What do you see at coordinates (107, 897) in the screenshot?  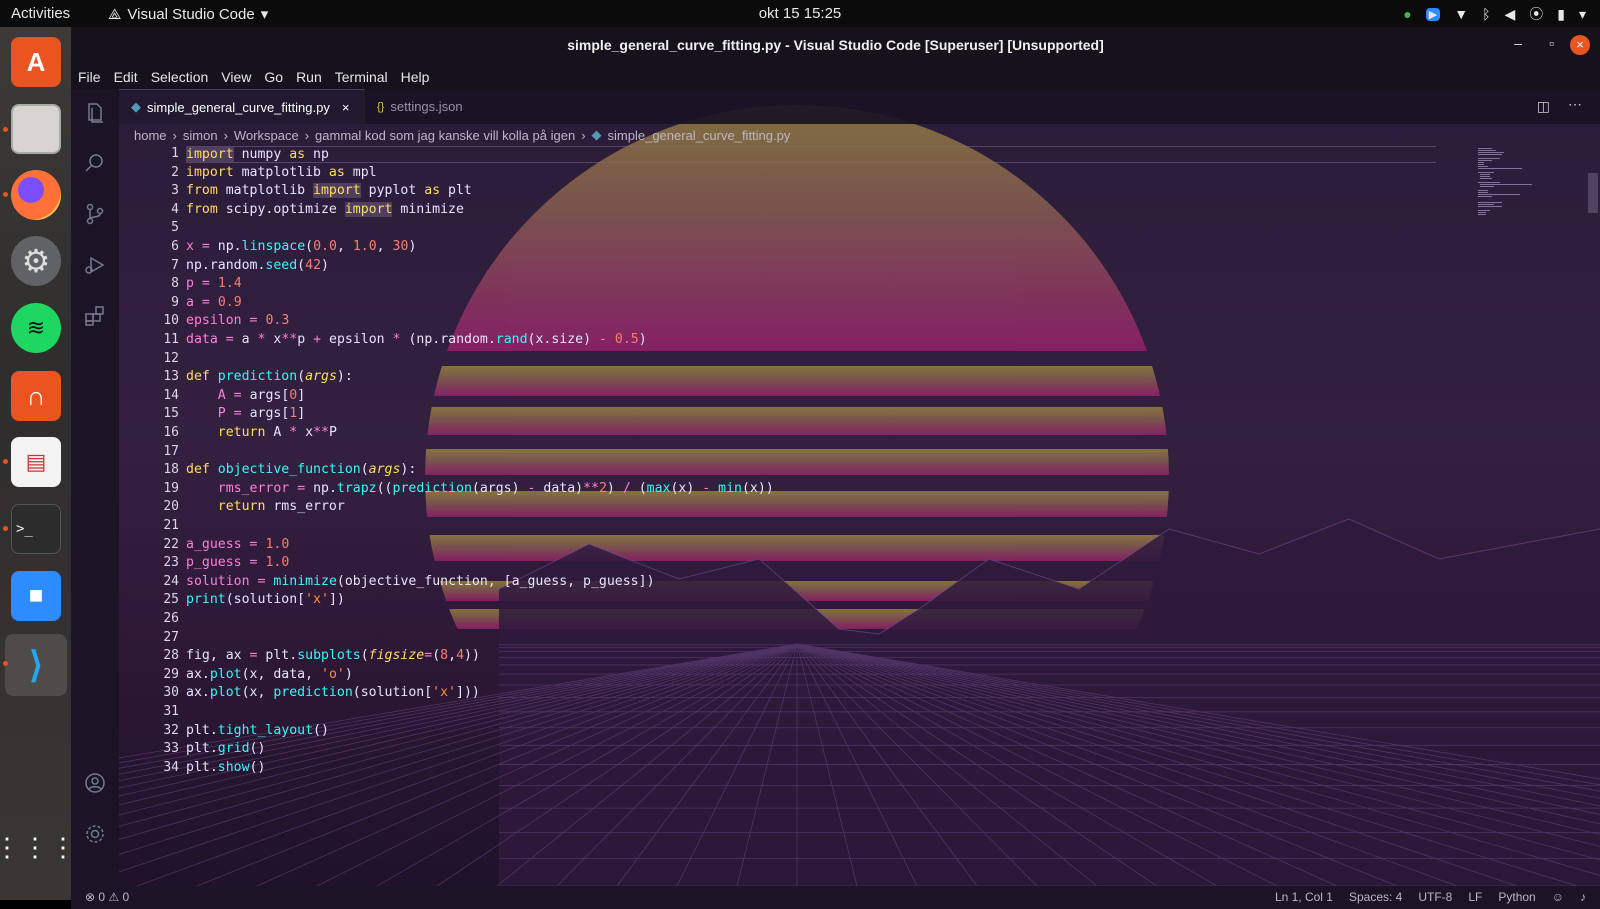 I see `problems-indicator: ⊗ 0 ⚠ 0` at bounding box center [107, 897].